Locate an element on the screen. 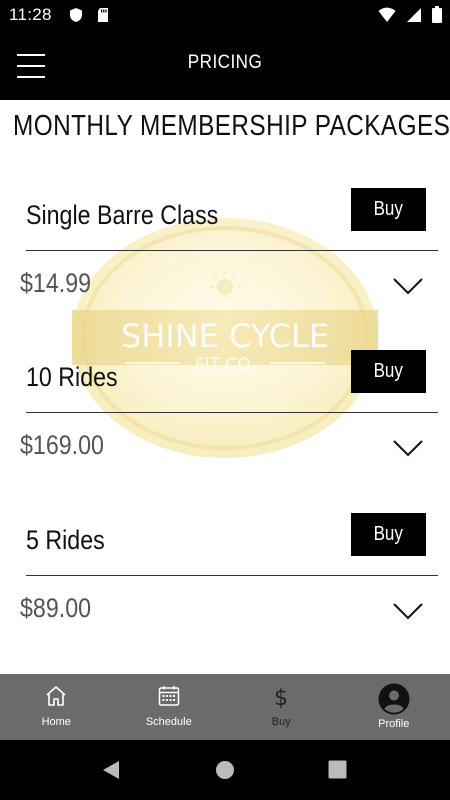  dollar-icon: $ is located at coordinates (281, 698).